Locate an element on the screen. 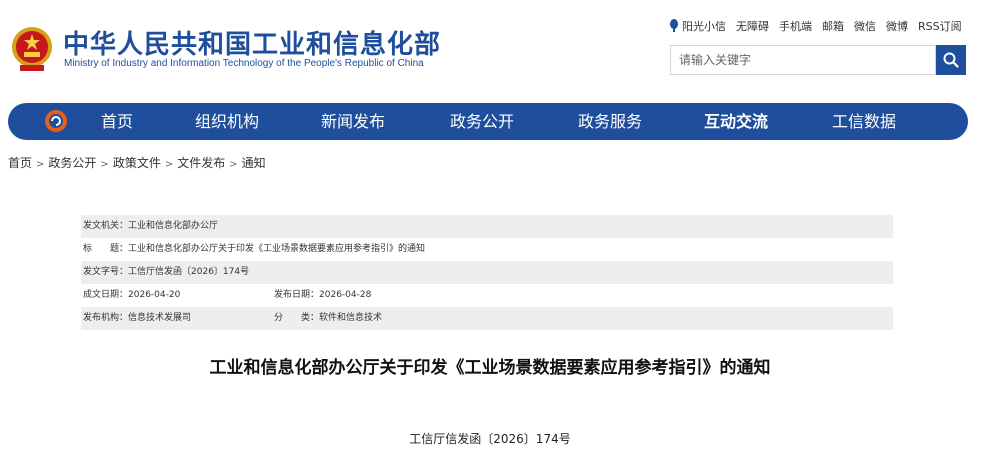 This screenshot has height=459, width=1000. info-row-dates: 成文日期：2026-04-20 发布日期：2026-04-28 is located at coordinates (487, 295).